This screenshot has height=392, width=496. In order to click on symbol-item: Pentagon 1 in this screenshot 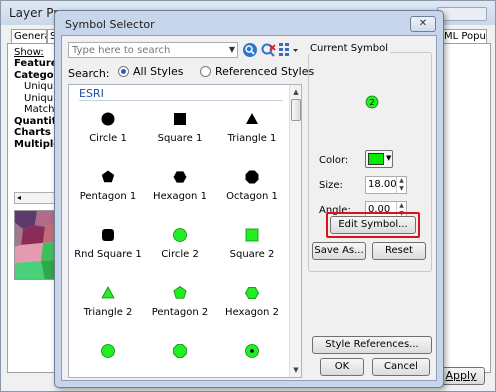, I will do `click(108, 191)`.